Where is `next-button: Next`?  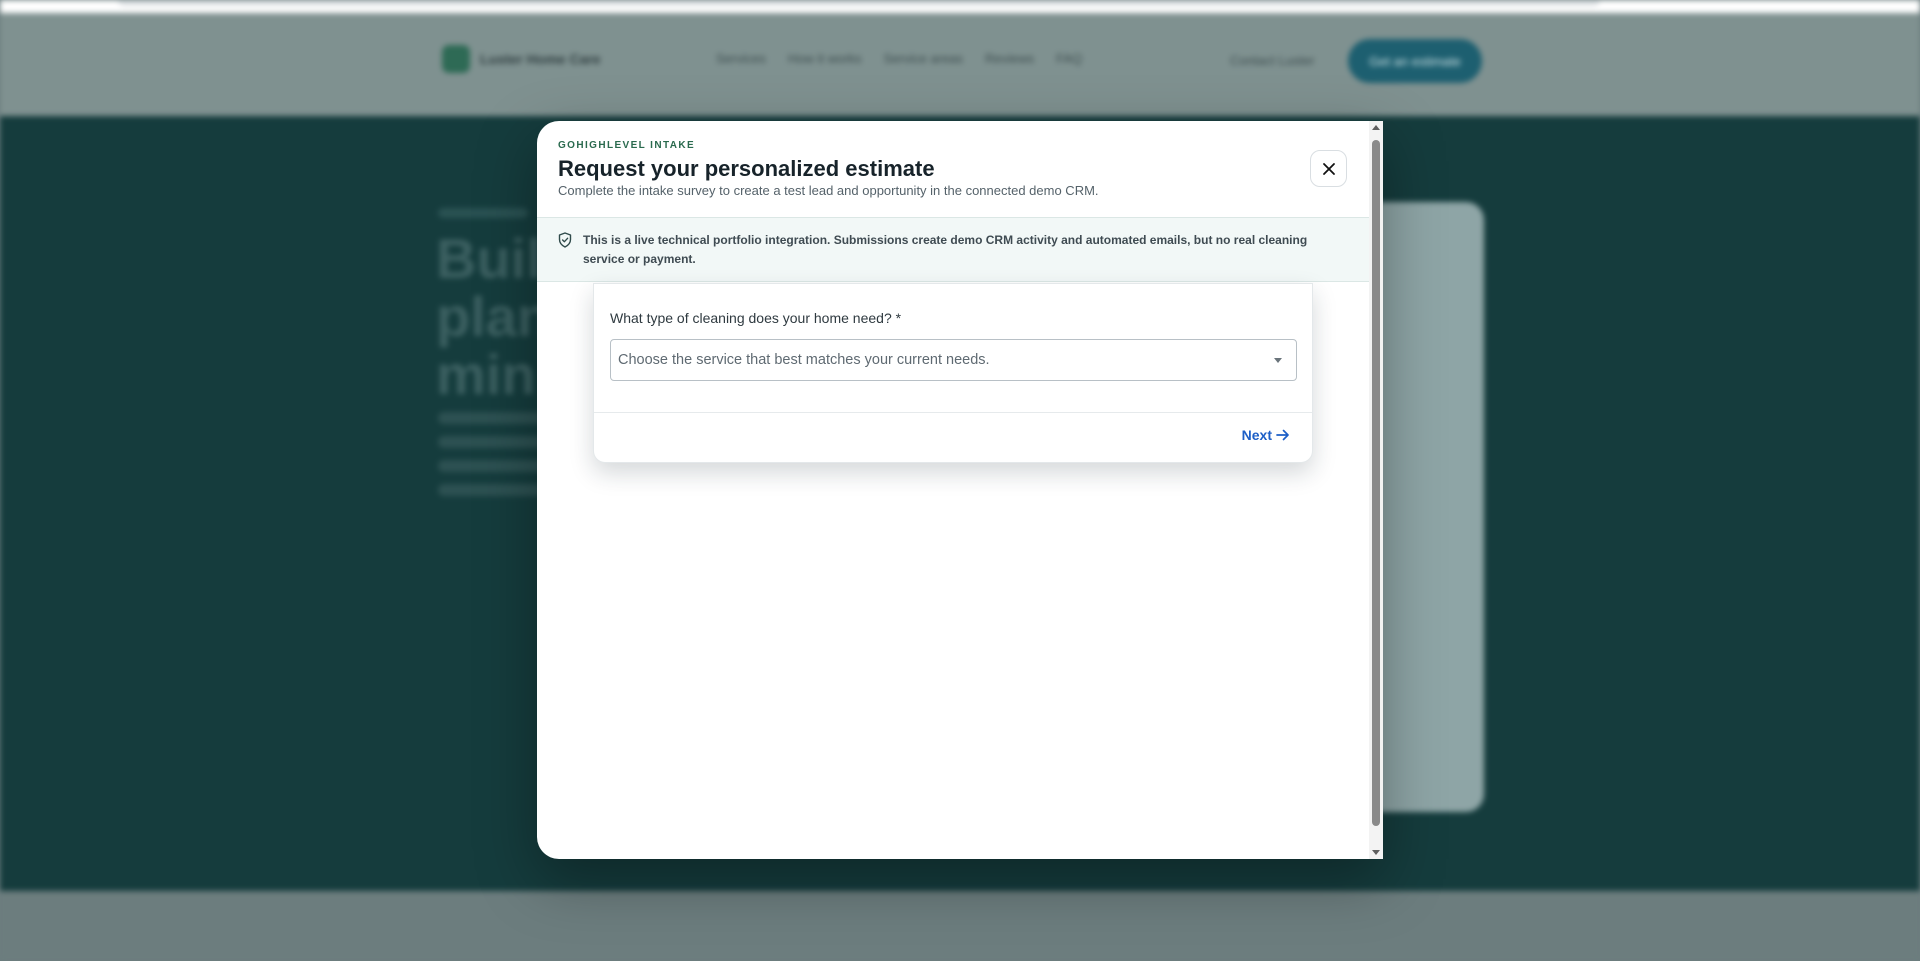
next-button: Next is located at coordinates (1266, 435).